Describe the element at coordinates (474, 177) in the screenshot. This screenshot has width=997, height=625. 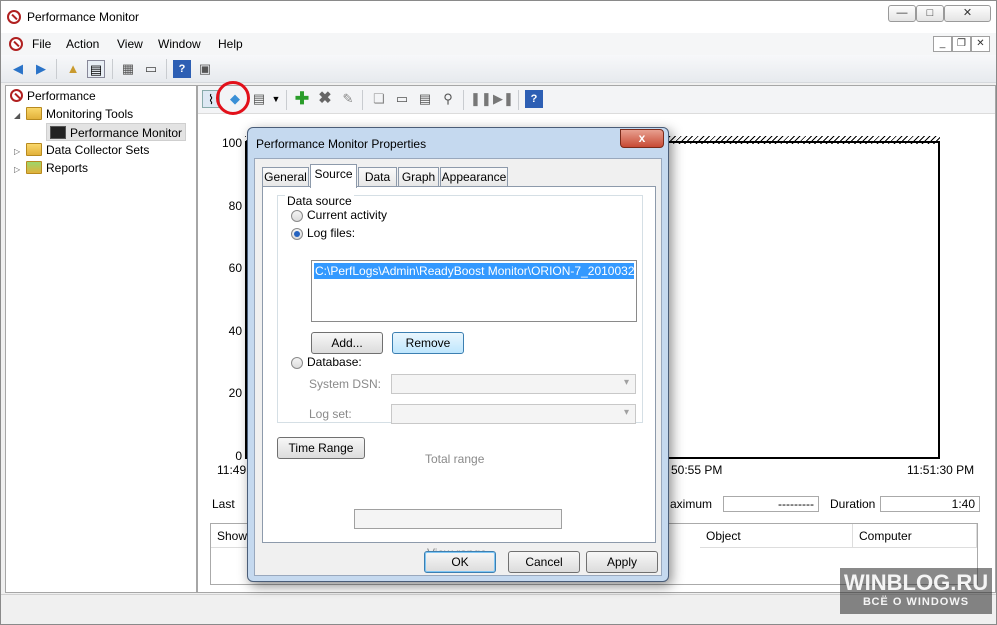
I see `tab-appearance: Appearance` at that location.